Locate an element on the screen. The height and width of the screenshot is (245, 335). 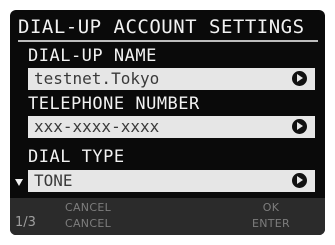
triangle-down-icon is located at coordinates (19, 182).